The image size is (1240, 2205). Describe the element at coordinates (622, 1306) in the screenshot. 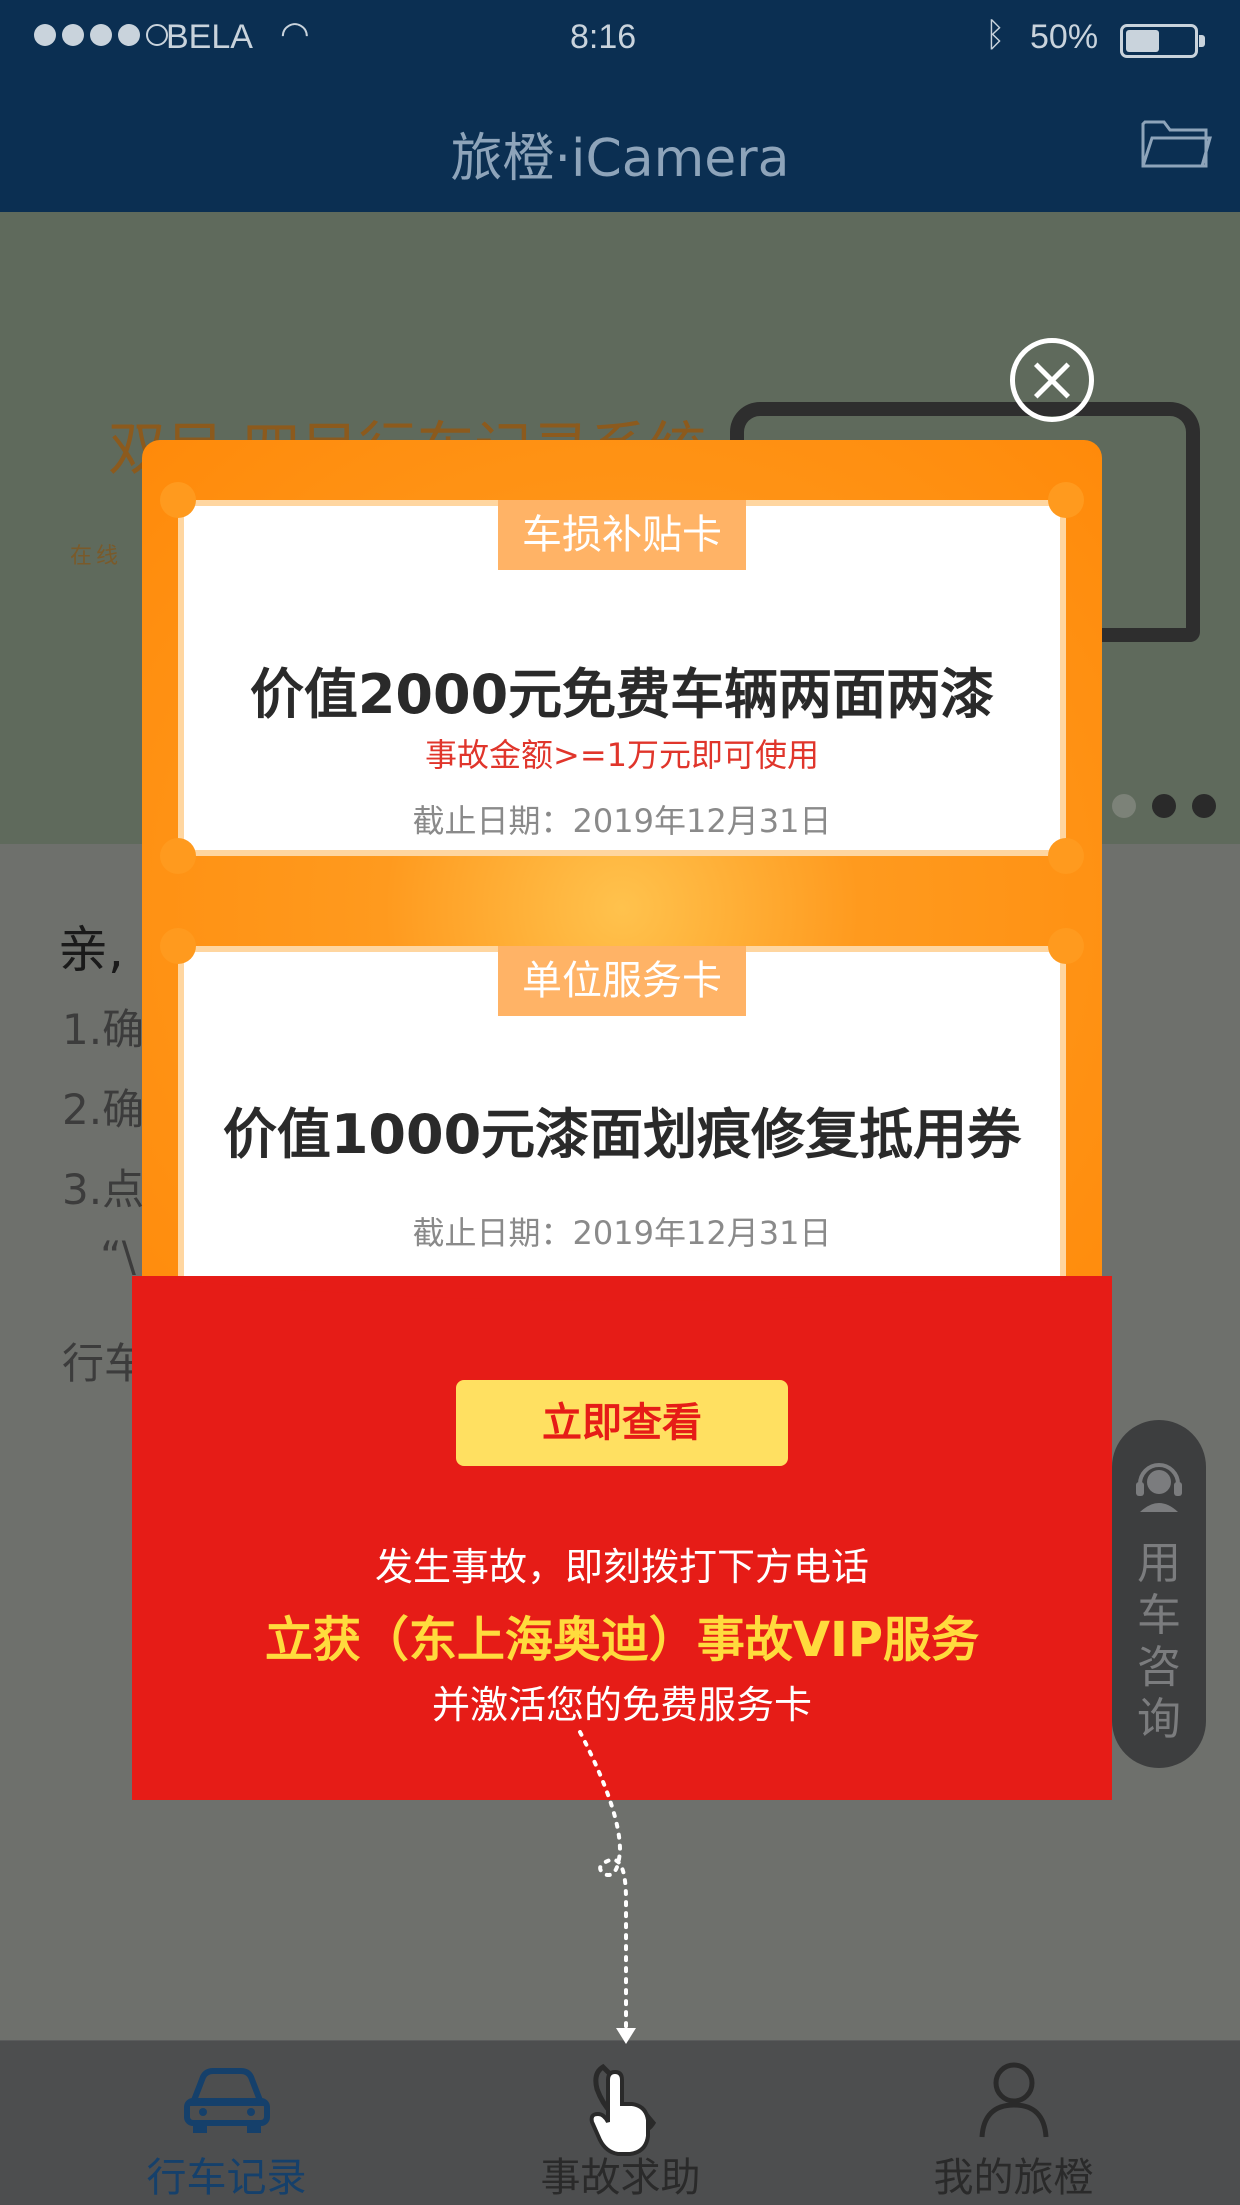

I see `panel-curve` at that location.